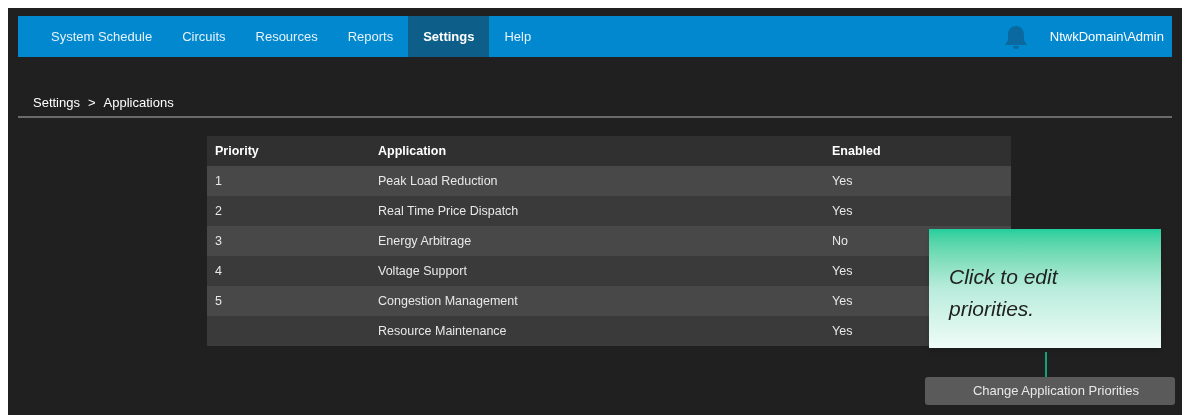  Describe the element at coordinates (1004, 293) in the screenshot. I see `callout-text: Click to edit priorities.` at that location.